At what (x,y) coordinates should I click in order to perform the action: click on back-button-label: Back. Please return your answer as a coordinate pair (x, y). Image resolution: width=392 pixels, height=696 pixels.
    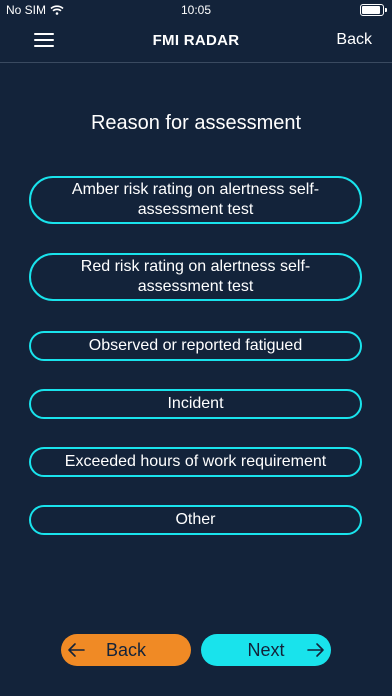
    Looking at the image, I should click on (126, 649).